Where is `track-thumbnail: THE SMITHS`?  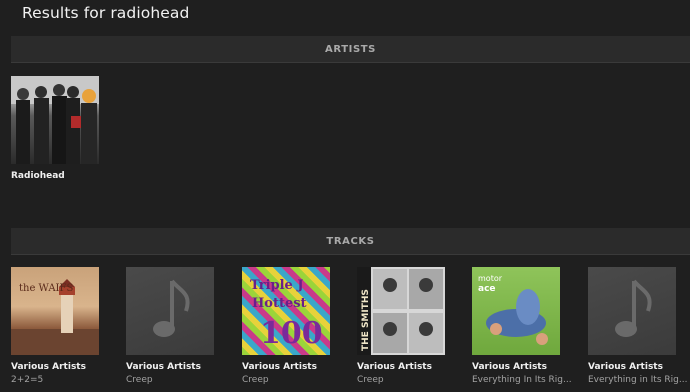
track-thumbnail: THE SMITHS is located at coordinates (401, 311).